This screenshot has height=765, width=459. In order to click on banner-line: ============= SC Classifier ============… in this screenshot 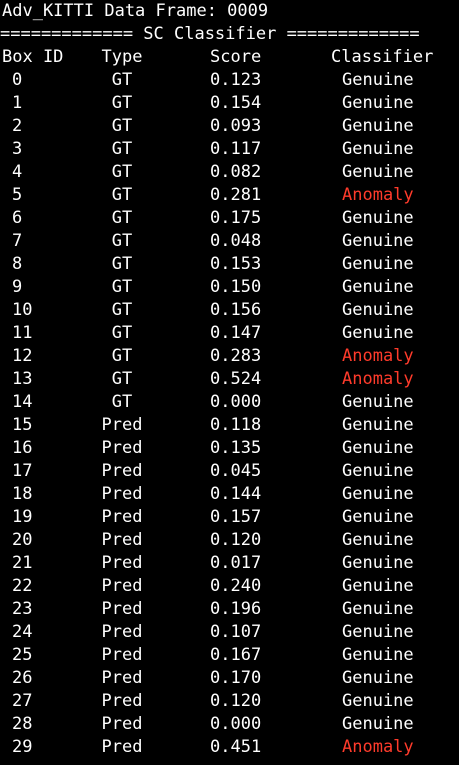, I will do `click(229, 34)`.